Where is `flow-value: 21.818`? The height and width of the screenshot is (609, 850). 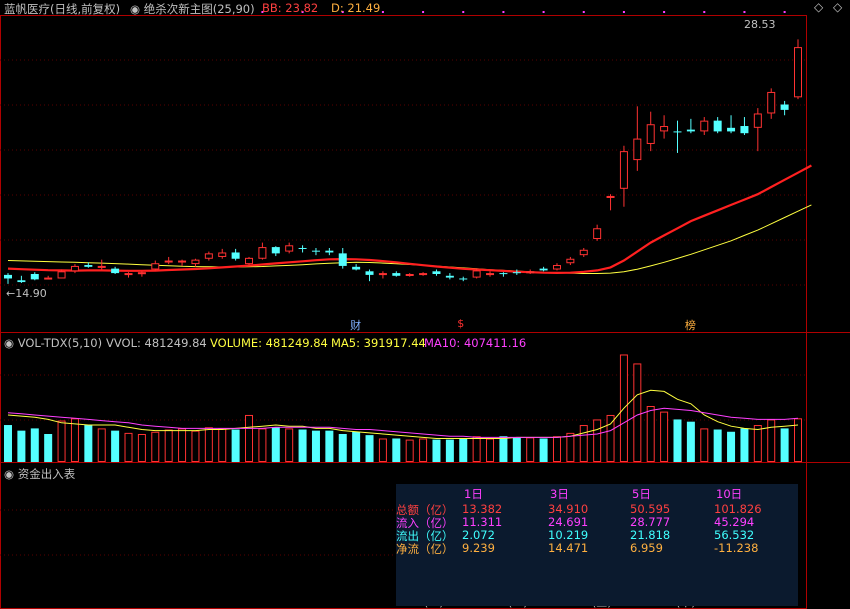
flow-value: 21.818 is located at coordinates (650, 535).